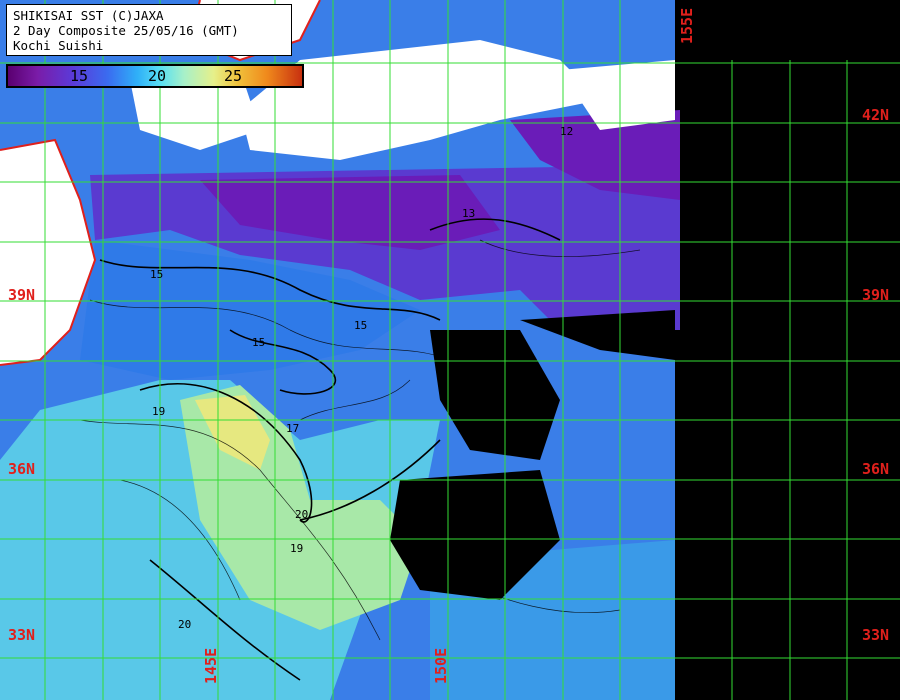 The image size is (900, 700). I want to click on lat-label-36n-left: 36N, so click(22, 469).